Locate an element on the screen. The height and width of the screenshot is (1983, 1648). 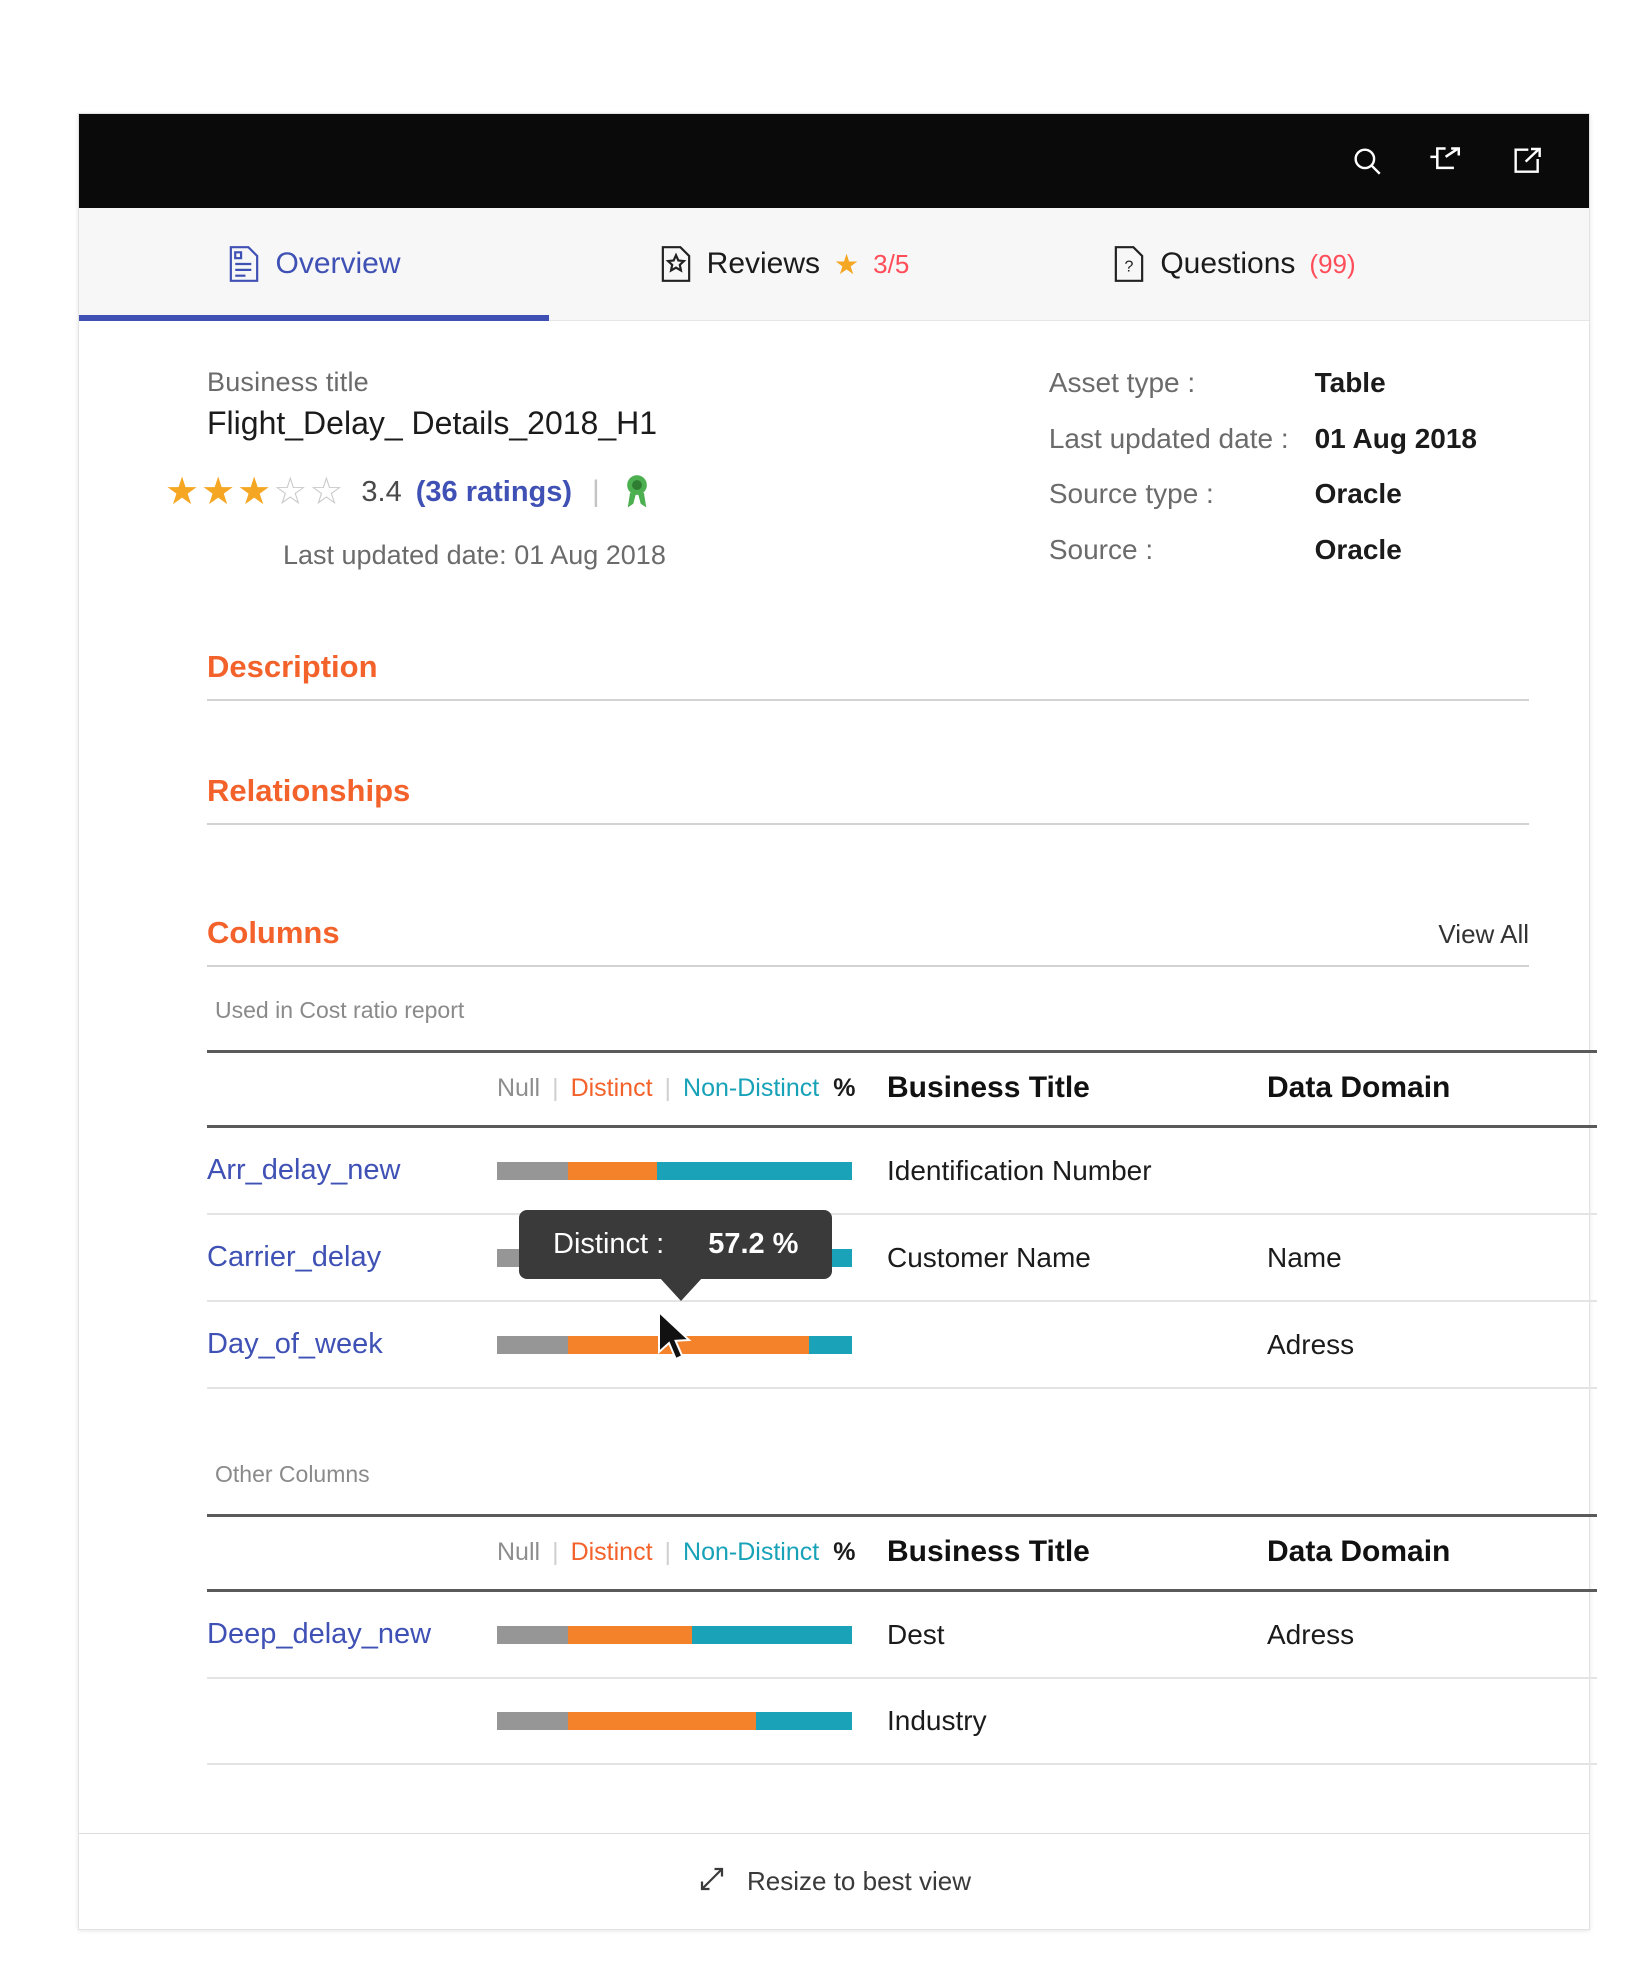
last-updated-inline: Last updated date: 01 Aug 2018 is located at coordinates (474, 555).